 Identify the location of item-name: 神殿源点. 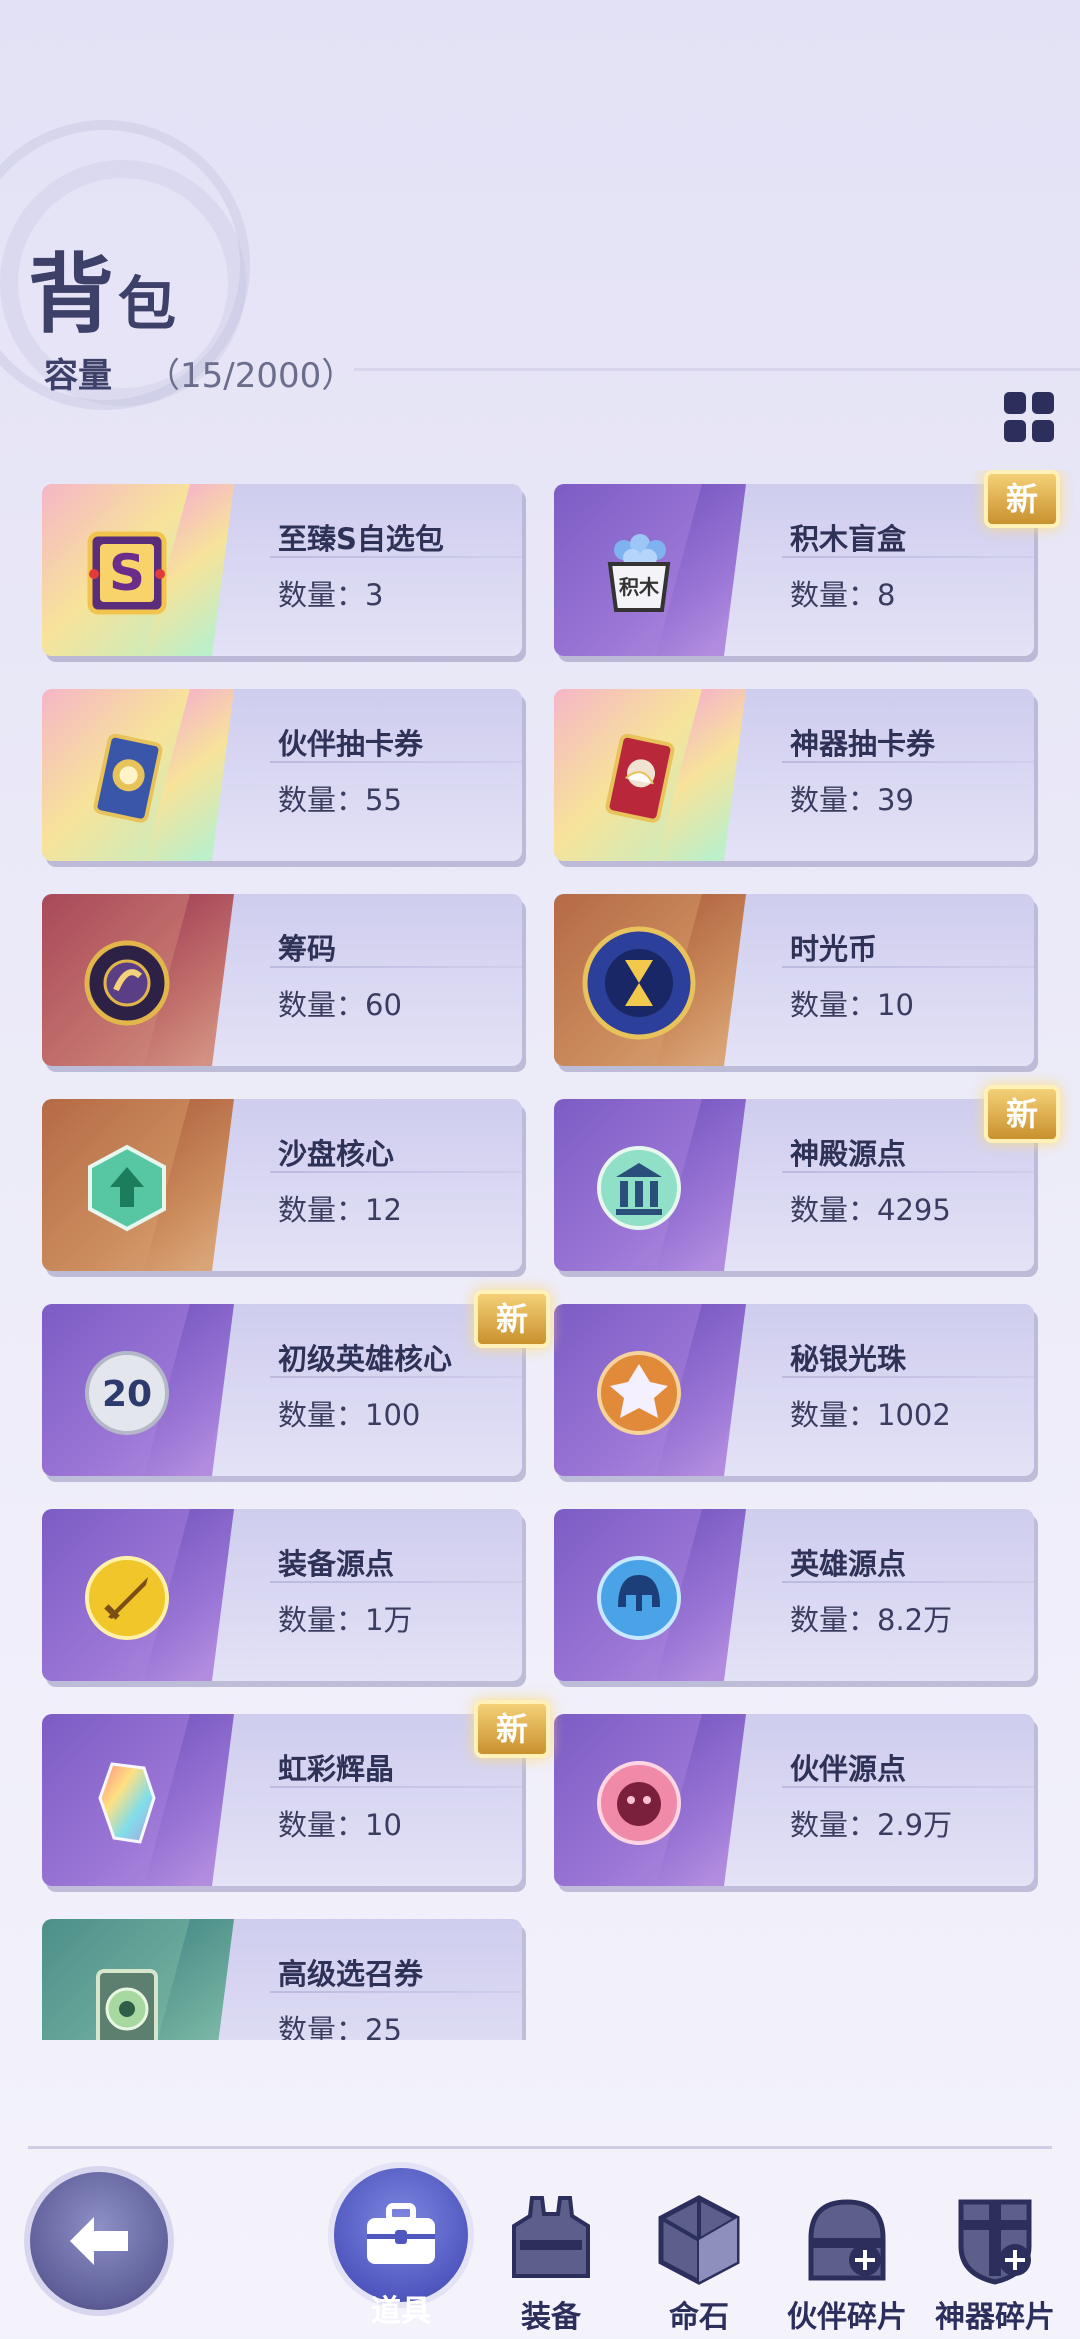
(848, 1154).